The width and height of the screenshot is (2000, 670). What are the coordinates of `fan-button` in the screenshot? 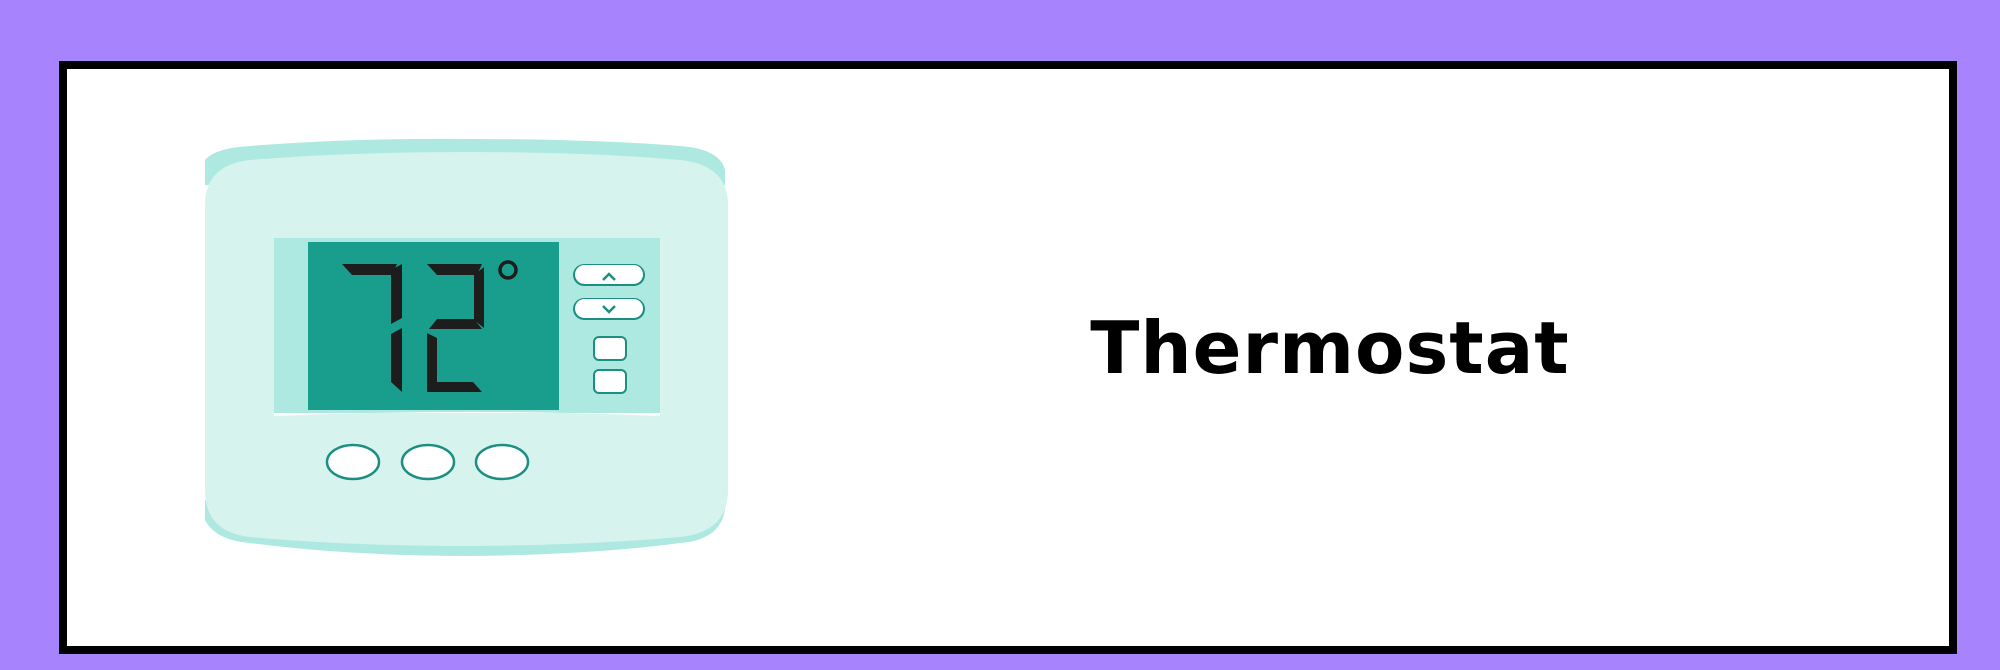 It's located at (610, 381).